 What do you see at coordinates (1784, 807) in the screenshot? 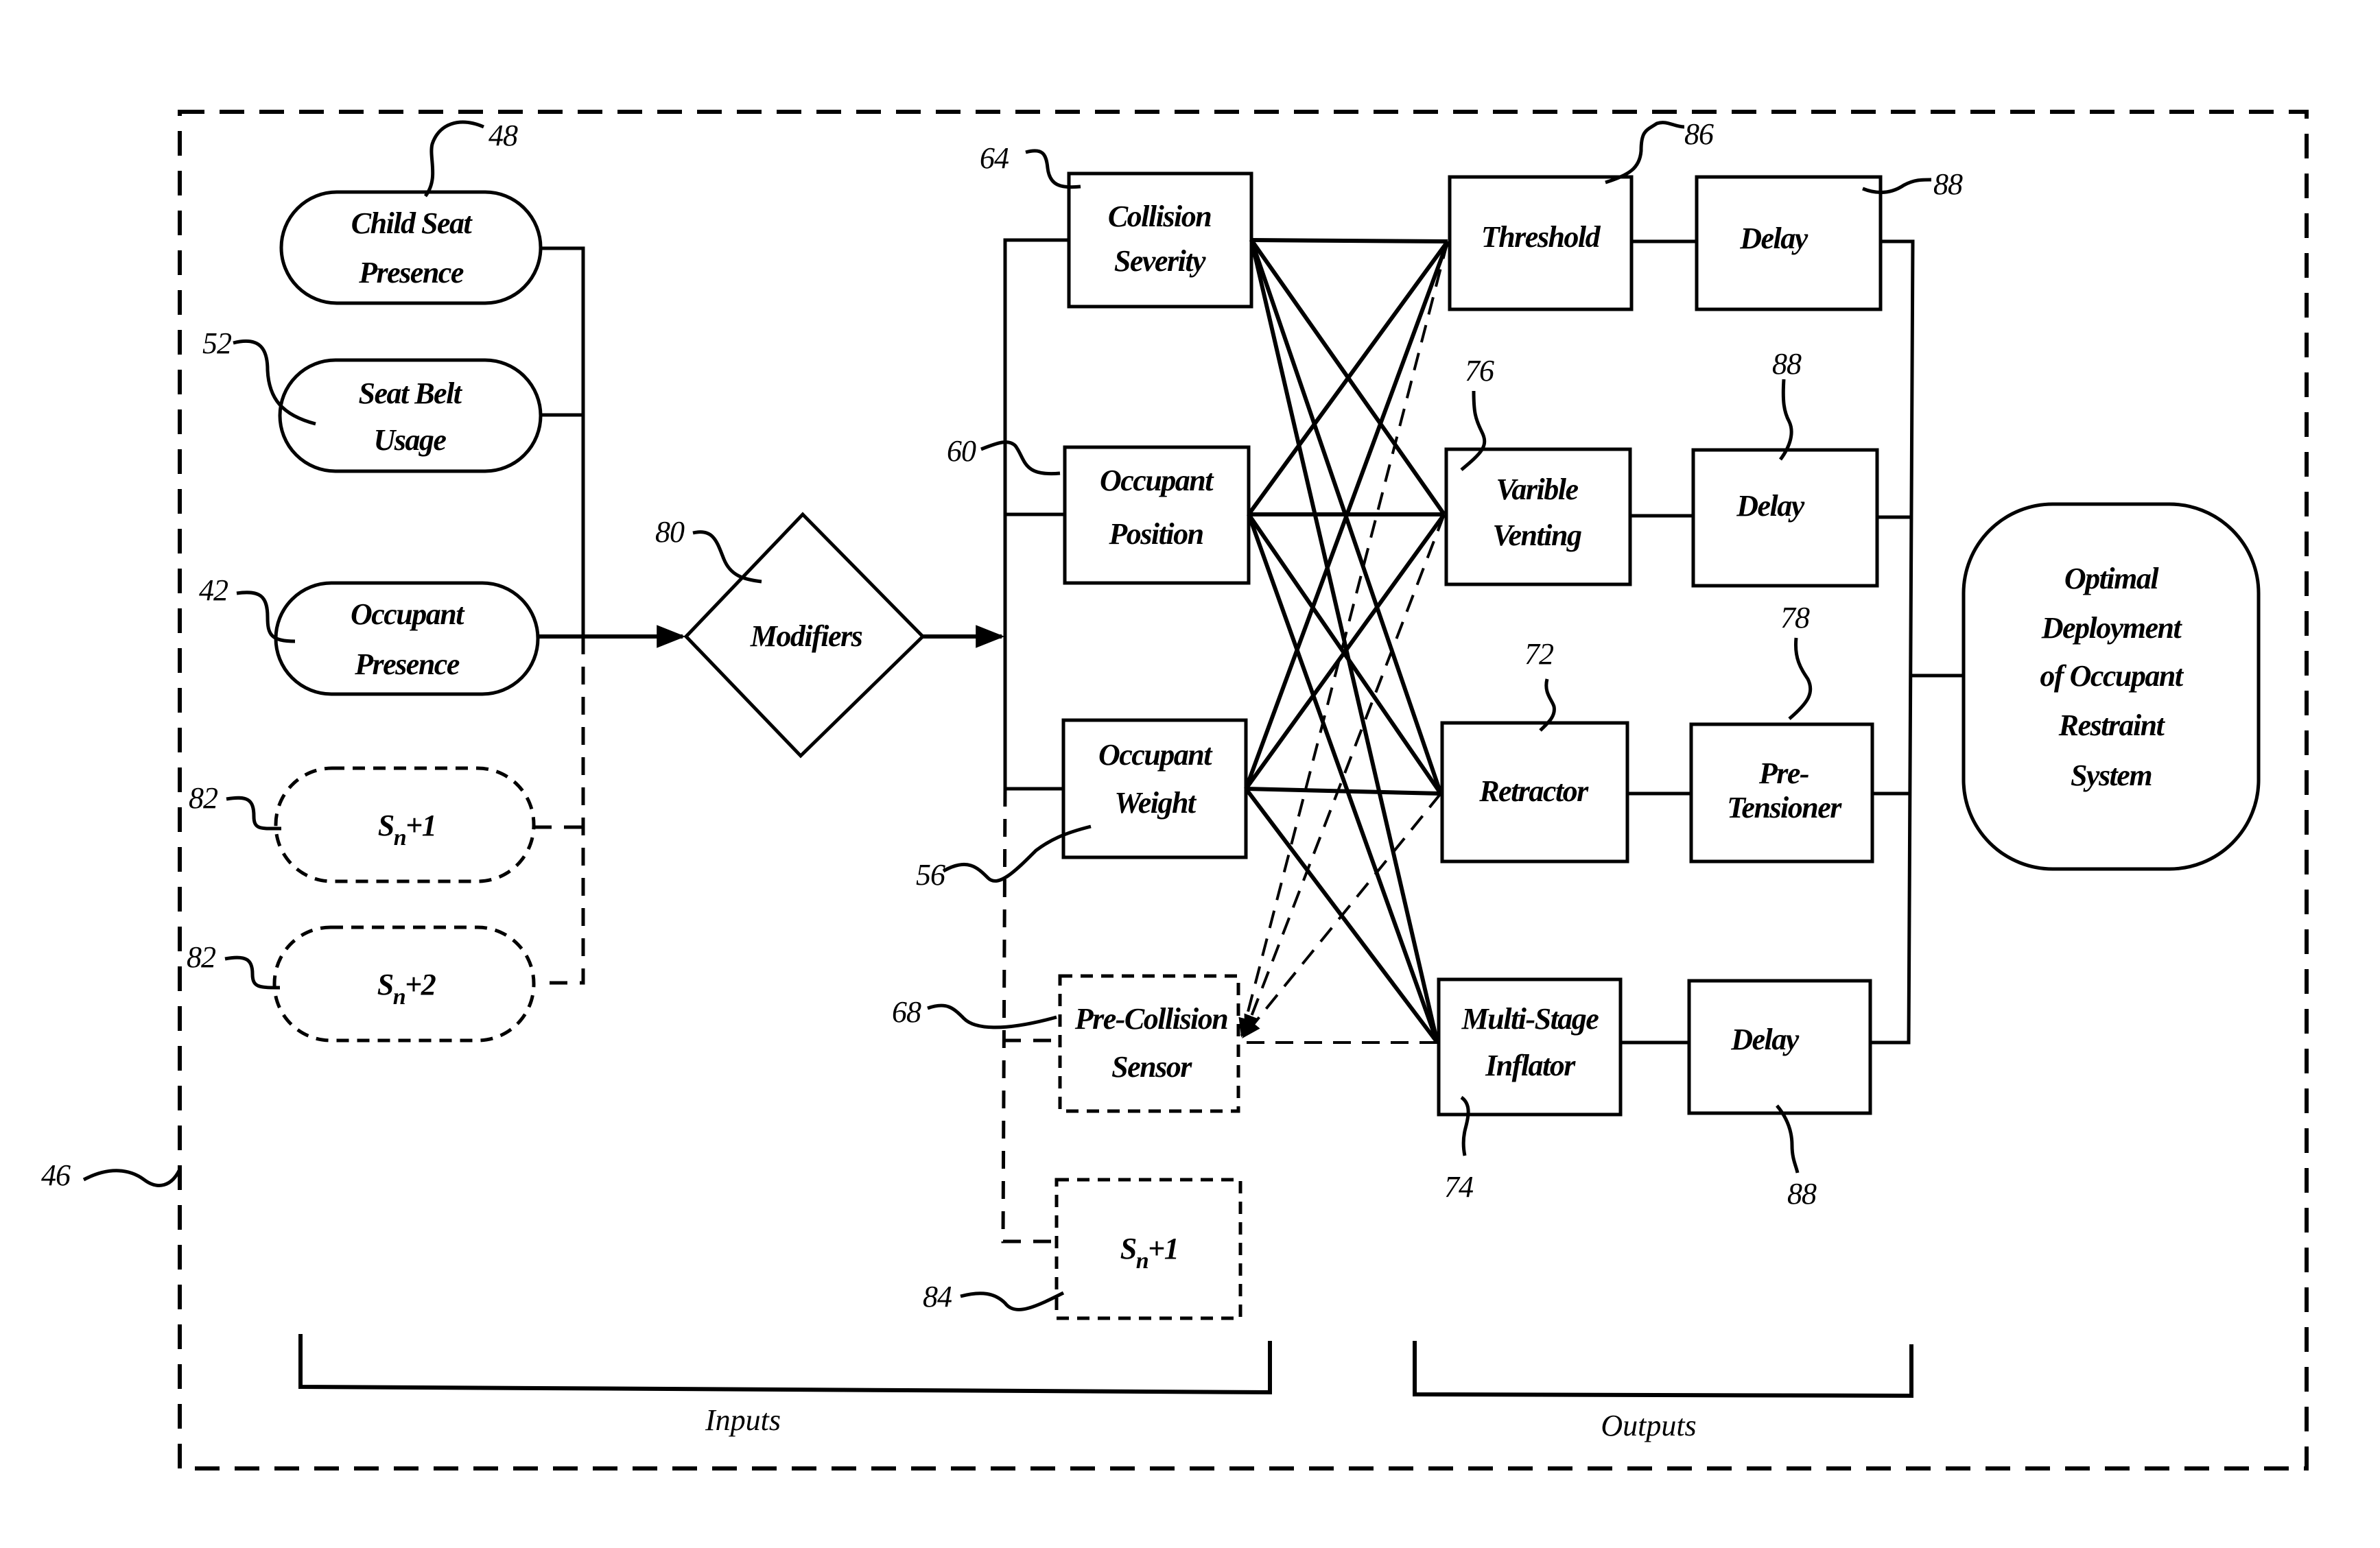
I see `svg-text: Tensioner` at bounding box center [1784, 807].